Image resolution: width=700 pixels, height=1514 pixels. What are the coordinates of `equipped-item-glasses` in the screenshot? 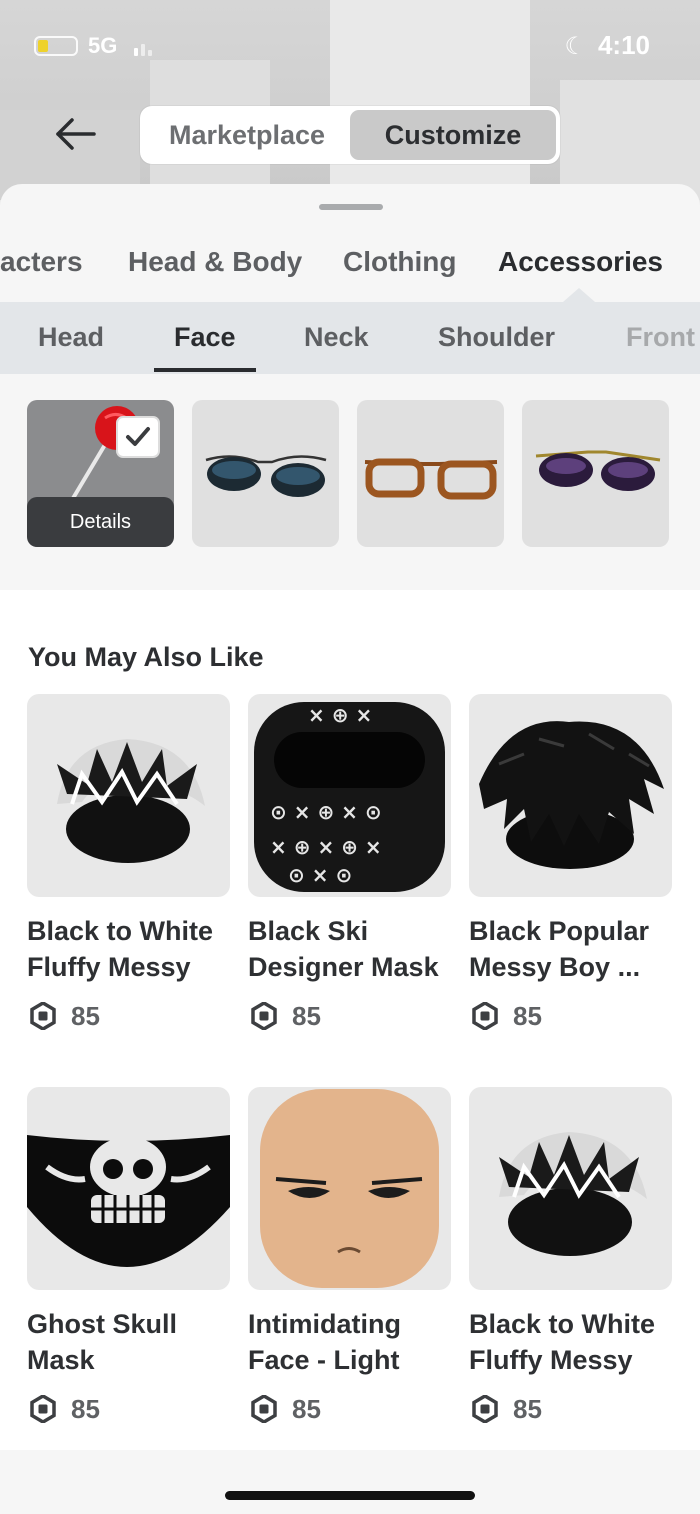 It's located at (430, 473).